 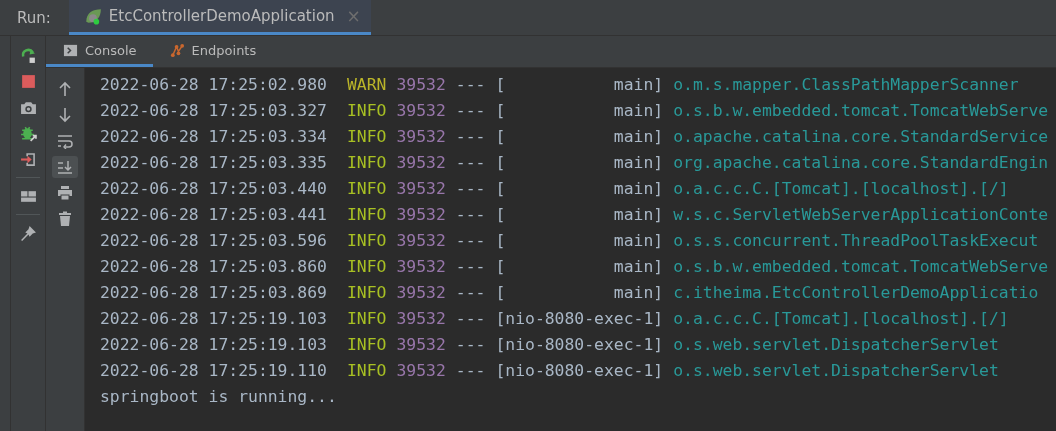 What do you see at coordinates (28, 233) in the screenshot?
I see `pin-icon` at bounding box center [28, 233].